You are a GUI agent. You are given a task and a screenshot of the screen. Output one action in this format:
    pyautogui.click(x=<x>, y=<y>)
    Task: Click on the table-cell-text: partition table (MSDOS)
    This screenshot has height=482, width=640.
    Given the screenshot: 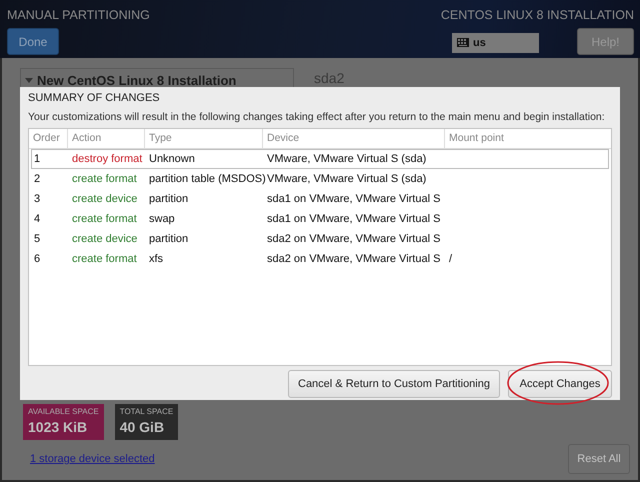 What is the action you would take?
    pyautogui.click(x=206, y=179)
    